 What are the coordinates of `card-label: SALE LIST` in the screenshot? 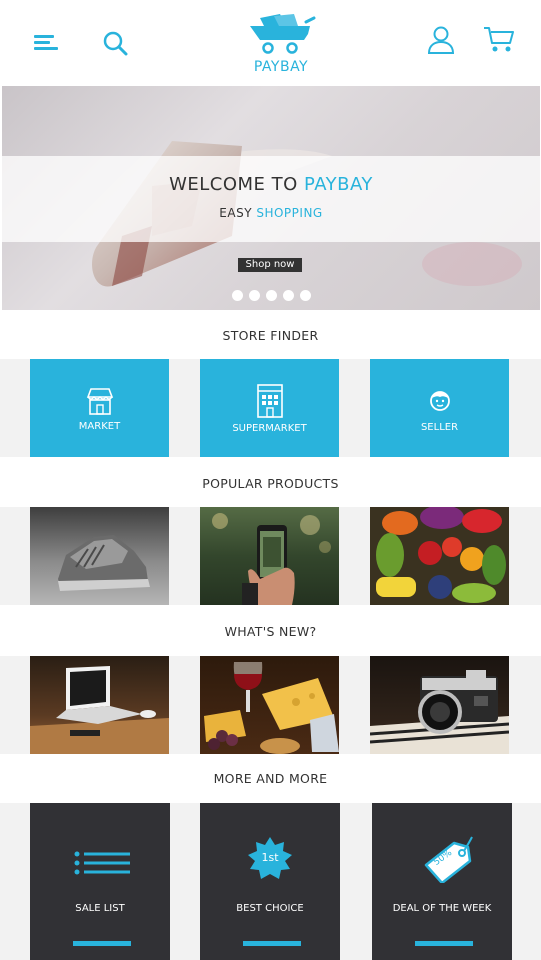 It's located at (100, 908).